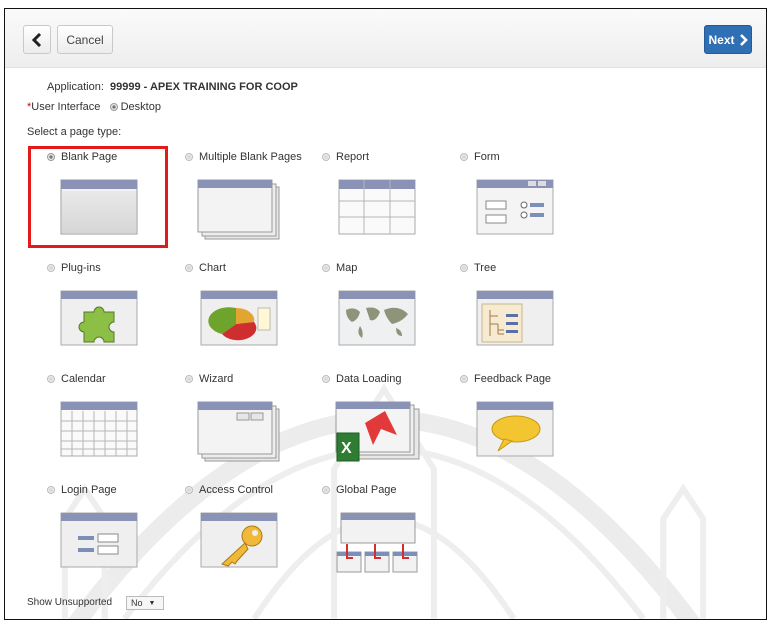 The height and width of the screenshot is (622, 769). I want to click on page-type-data-loading: Data Loading, so click(361, 379).